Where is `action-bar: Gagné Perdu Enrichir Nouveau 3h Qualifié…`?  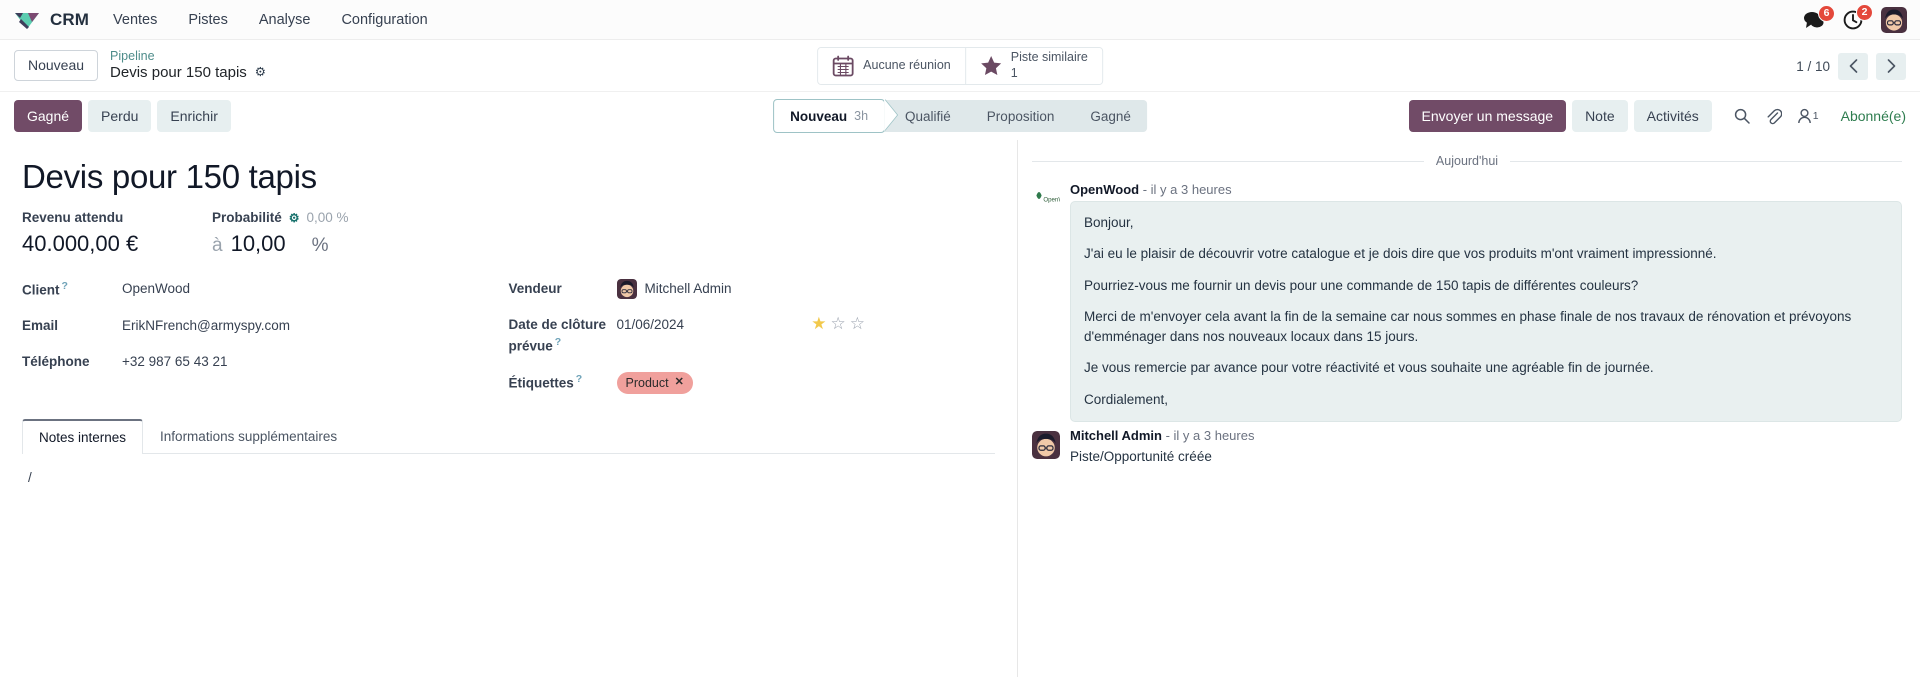 action-bar: Gagné Perdu Enrichir Nouveau 3h Qualifié… is located at coordinates (960, 116).